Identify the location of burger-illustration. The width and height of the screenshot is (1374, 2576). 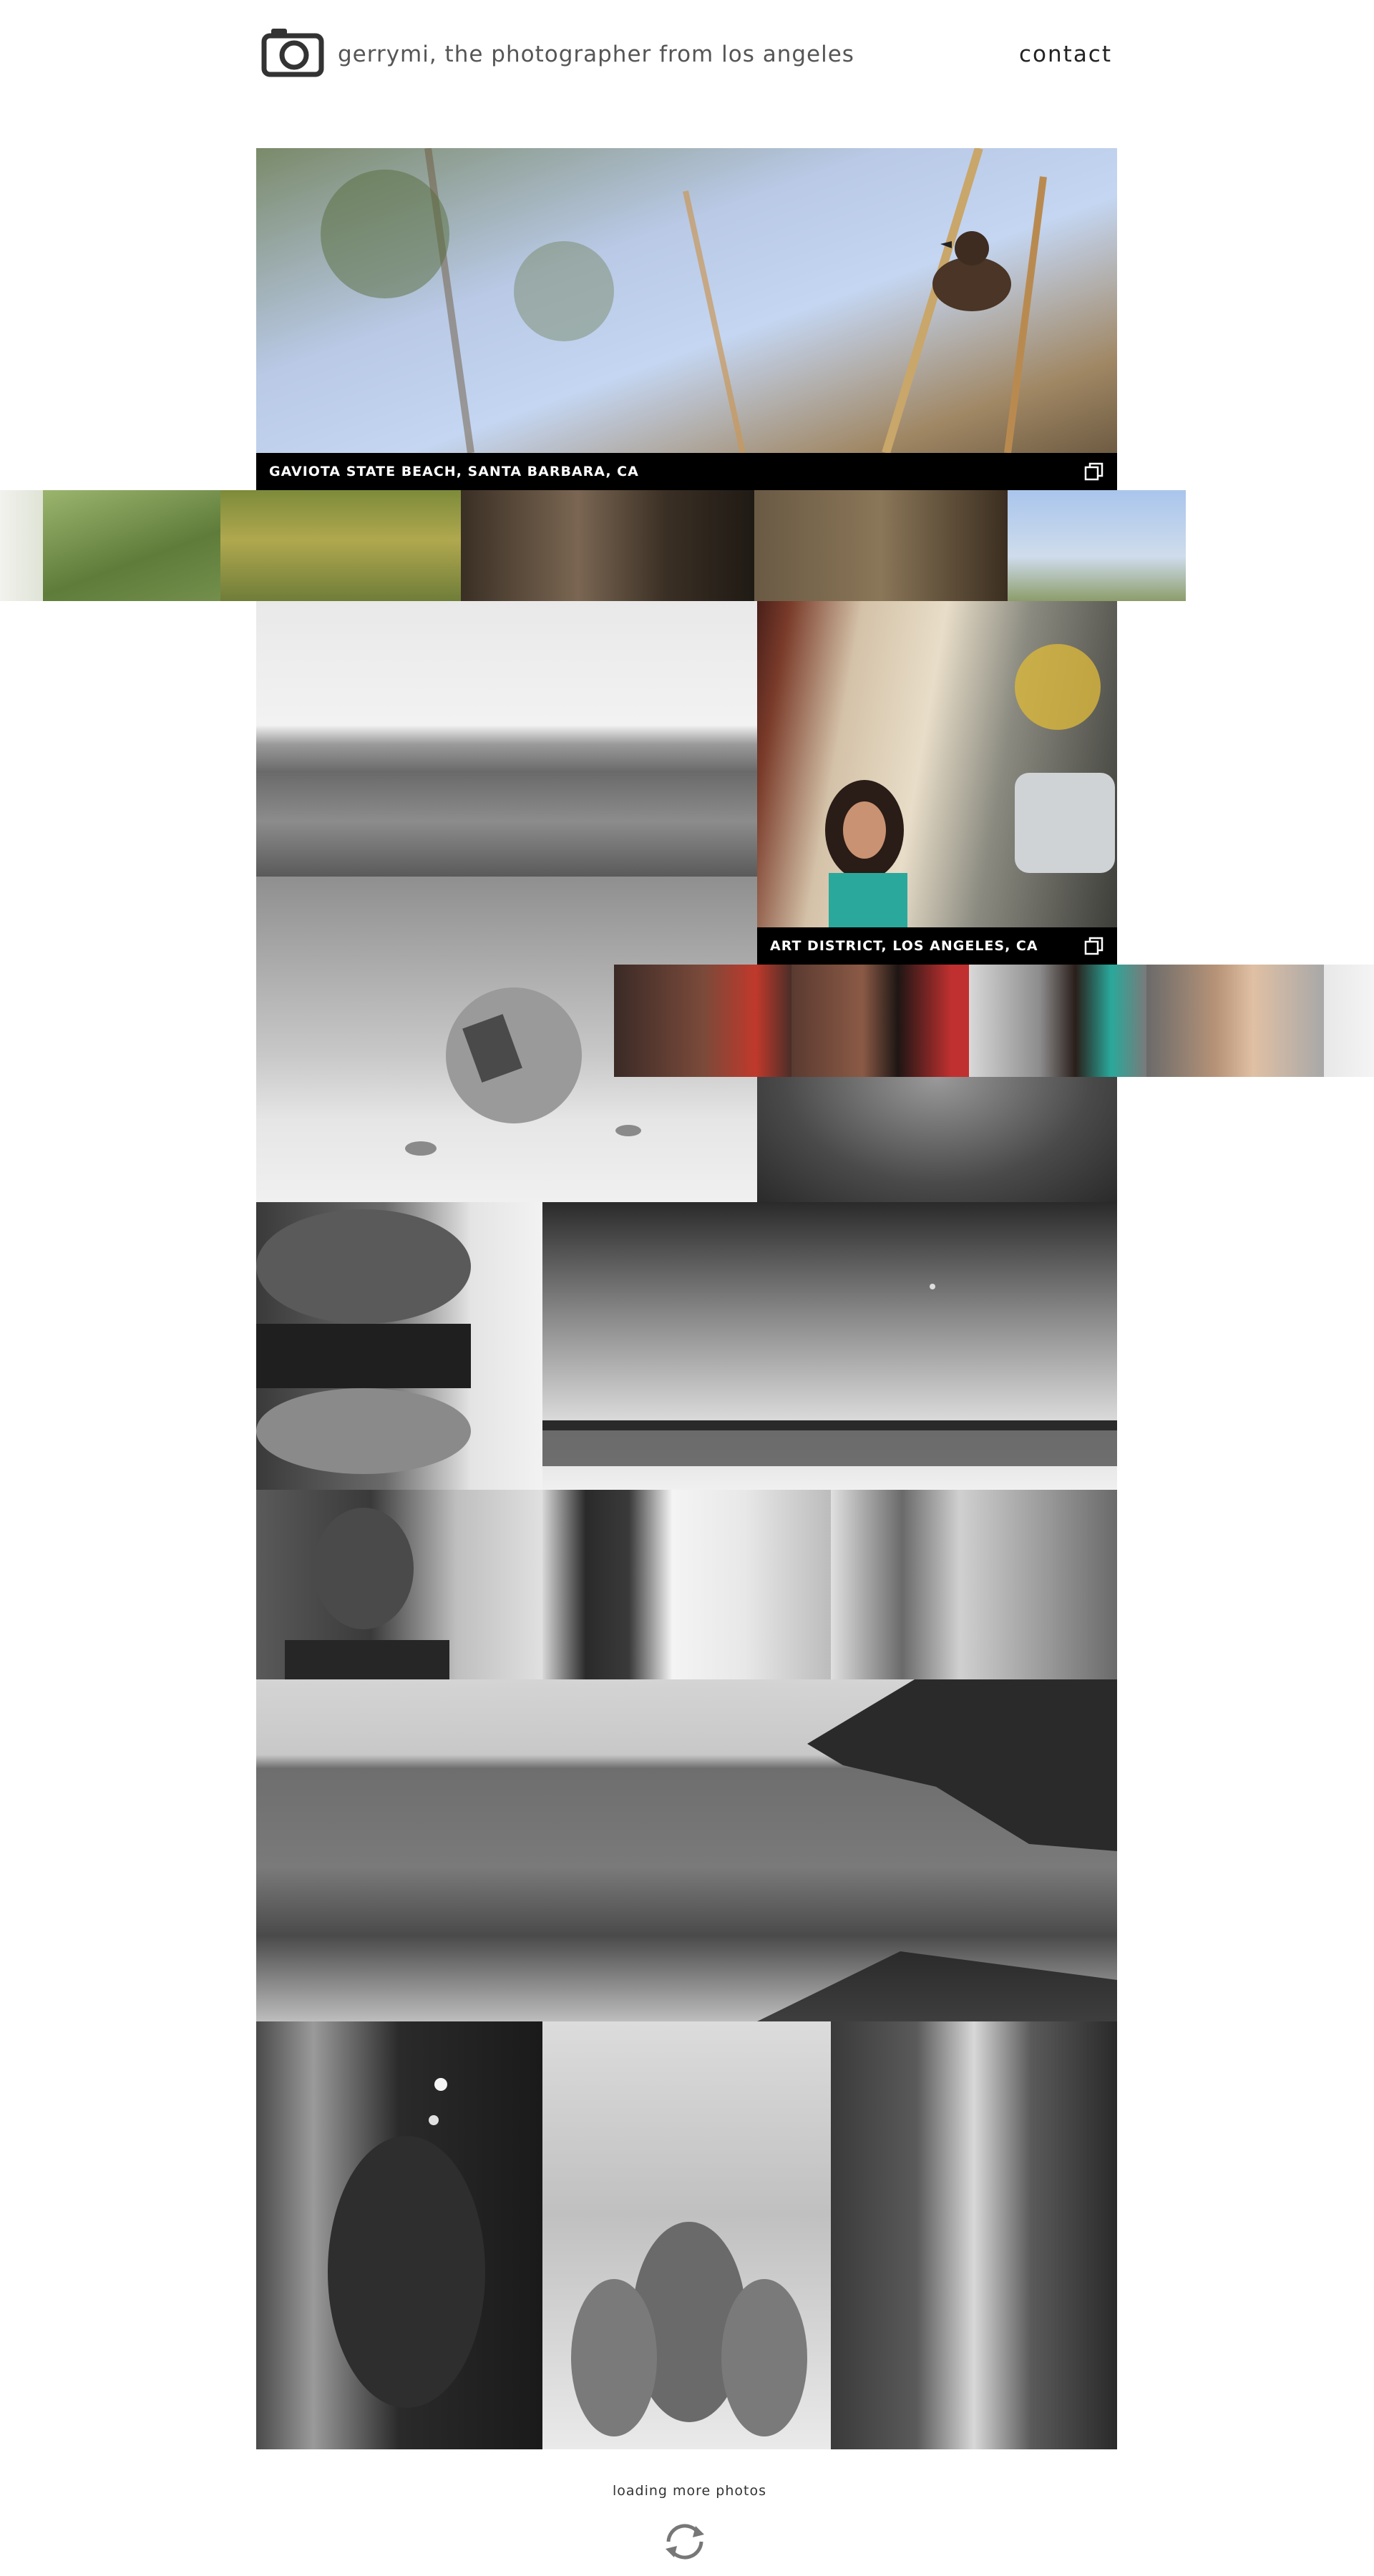
(363, 1341).